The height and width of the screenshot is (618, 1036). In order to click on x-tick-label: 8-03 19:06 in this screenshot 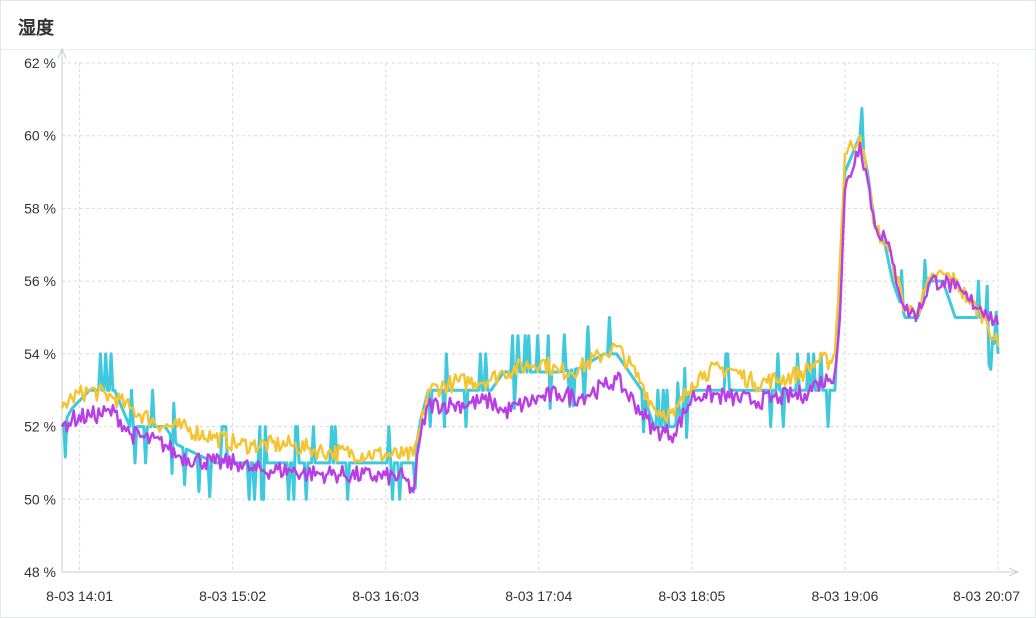, I will do `click(844, 596)`.